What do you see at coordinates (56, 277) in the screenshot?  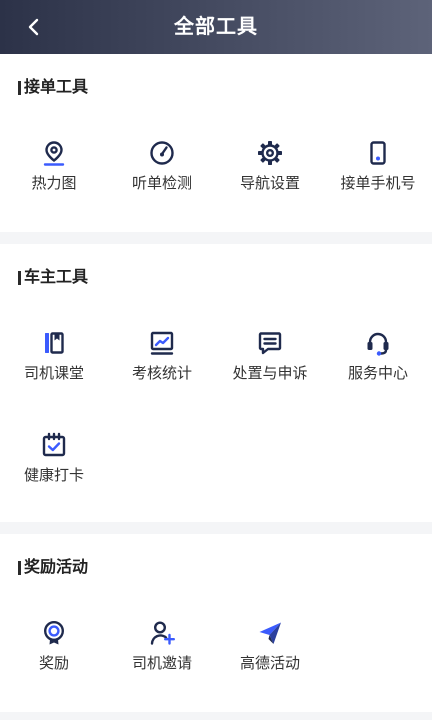 I see `section-title-text: 车主工具` at bounding box center [56, 277].